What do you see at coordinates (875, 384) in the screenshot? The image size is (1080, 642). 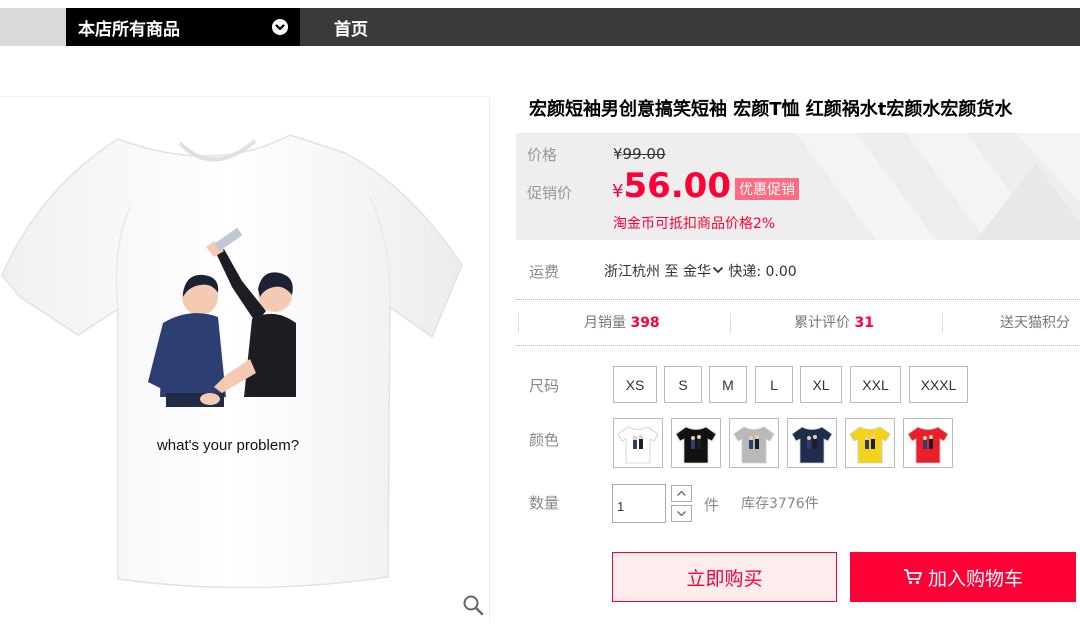 I see `size-option-xxl: XXL` at bounding box center [875, 384].